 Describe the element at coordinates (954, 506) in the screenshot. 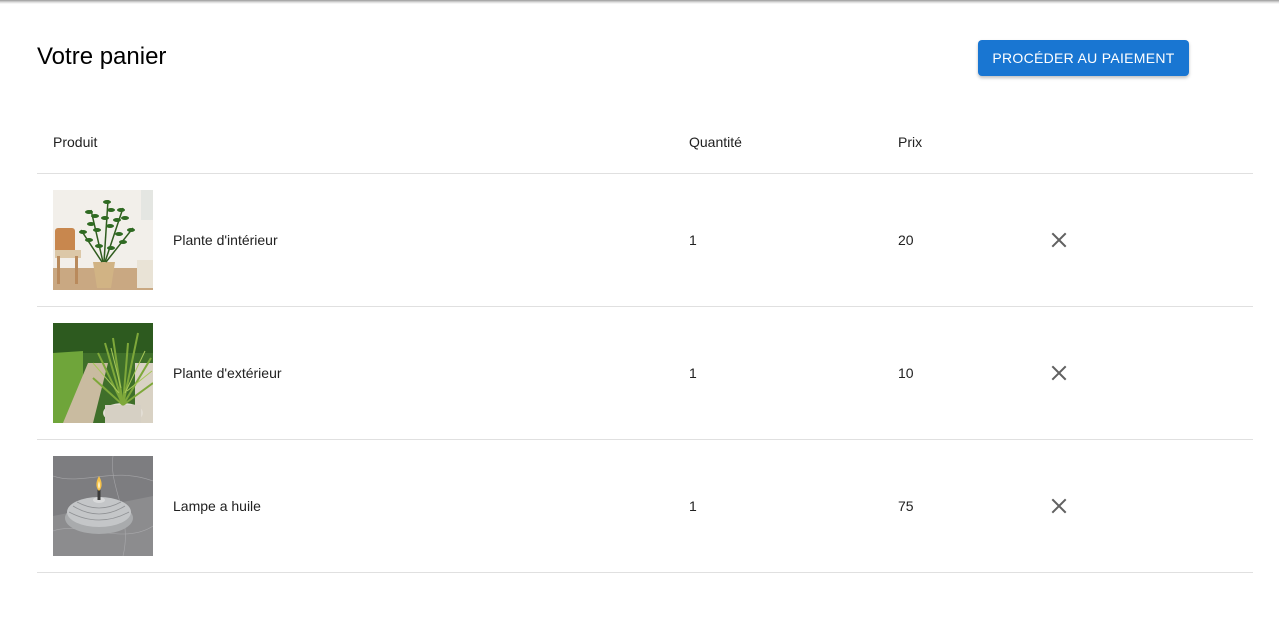

I see `price-cell: 75` at that location.